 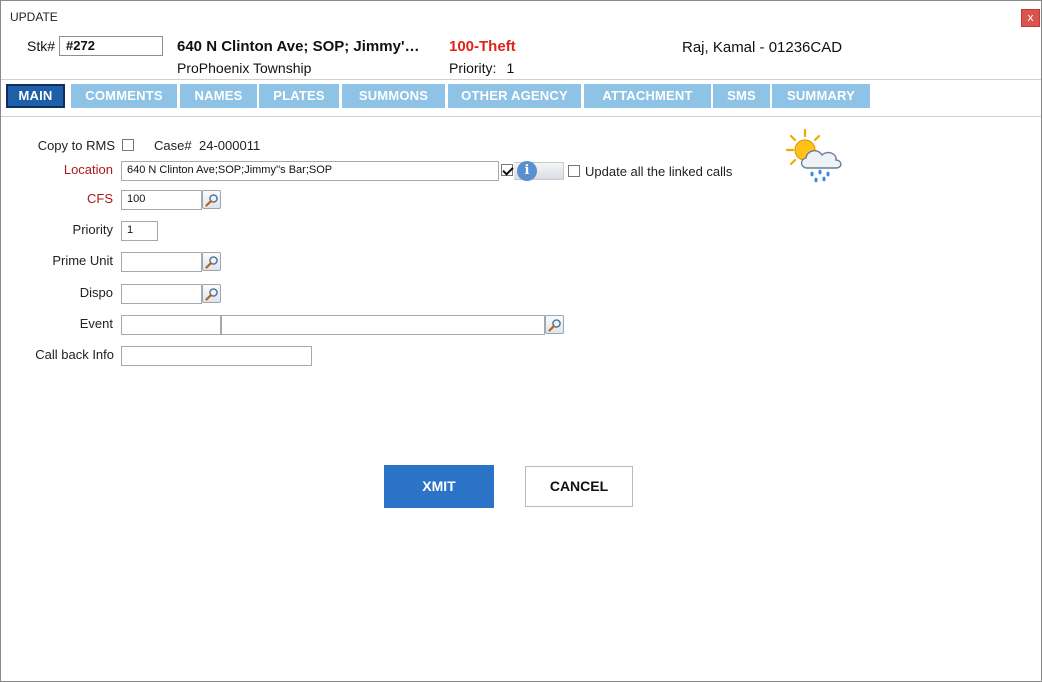 I want to click on prime-unit-lookup-button, so click(x=211, y=261).